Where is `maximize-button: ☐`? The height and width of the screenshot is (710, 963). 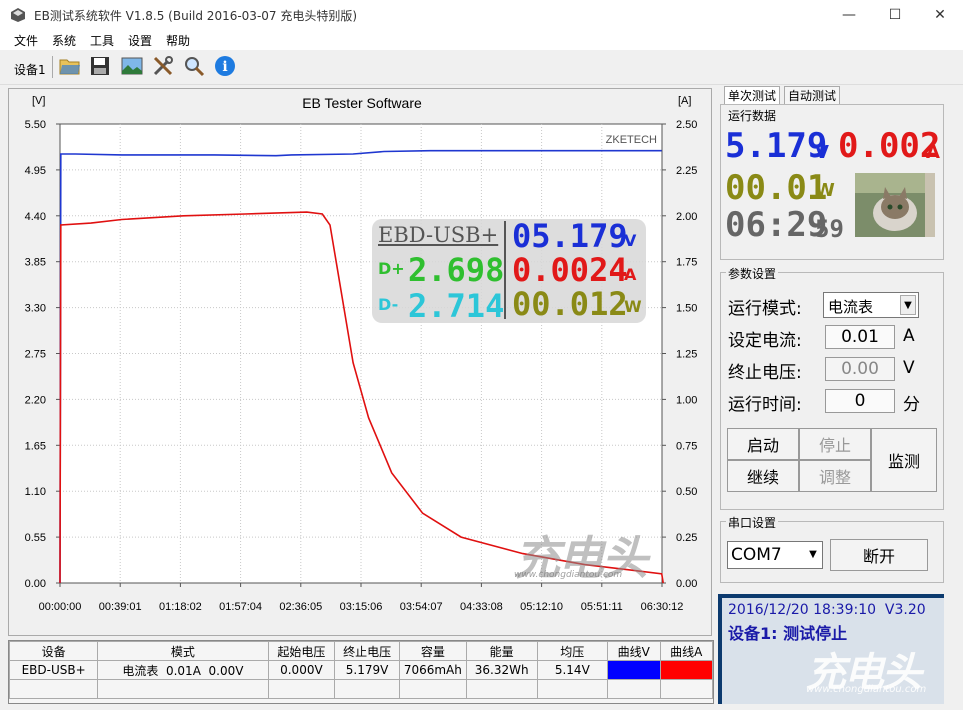 maximize-button: ☐ is located at coordinates (895, 15).